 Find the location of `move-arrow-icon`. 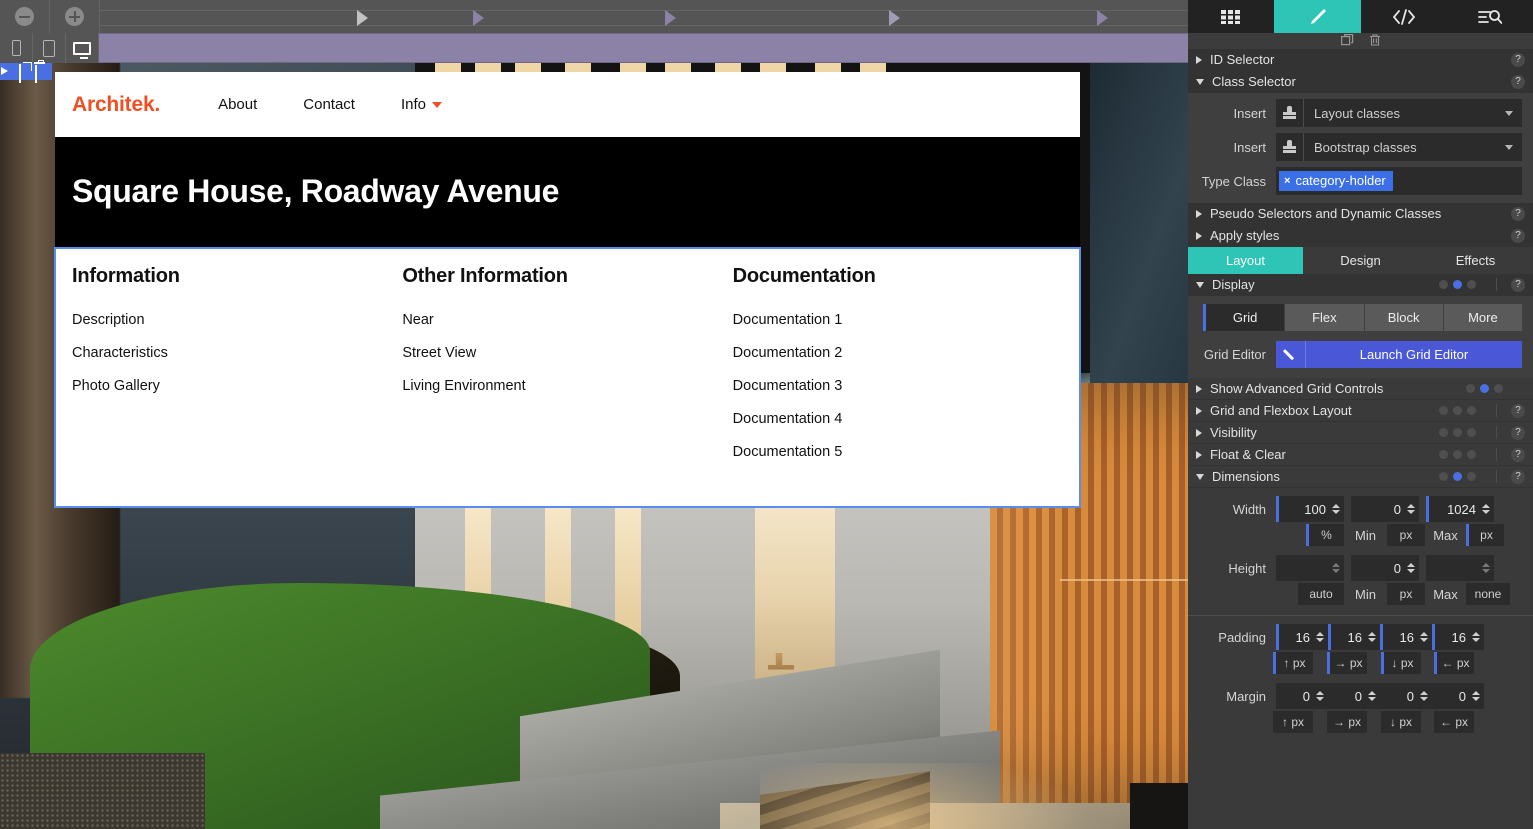

move-arrow-icon is located at coordinates (7, 71).